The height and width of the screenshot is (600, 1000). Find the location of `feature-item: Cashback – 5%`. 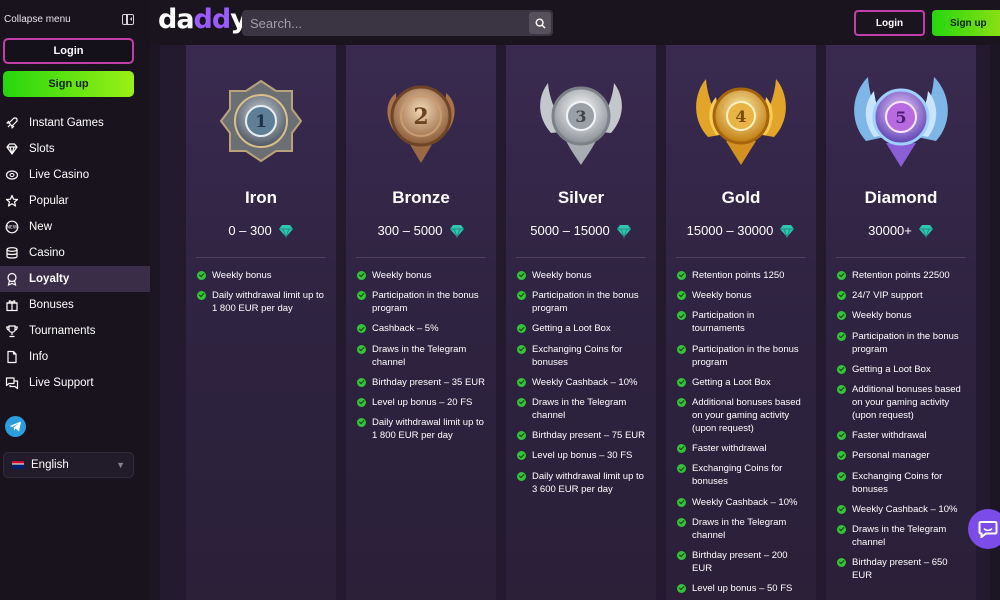

feature-item: Cashback – 5% is located at coordinates (423, 328).